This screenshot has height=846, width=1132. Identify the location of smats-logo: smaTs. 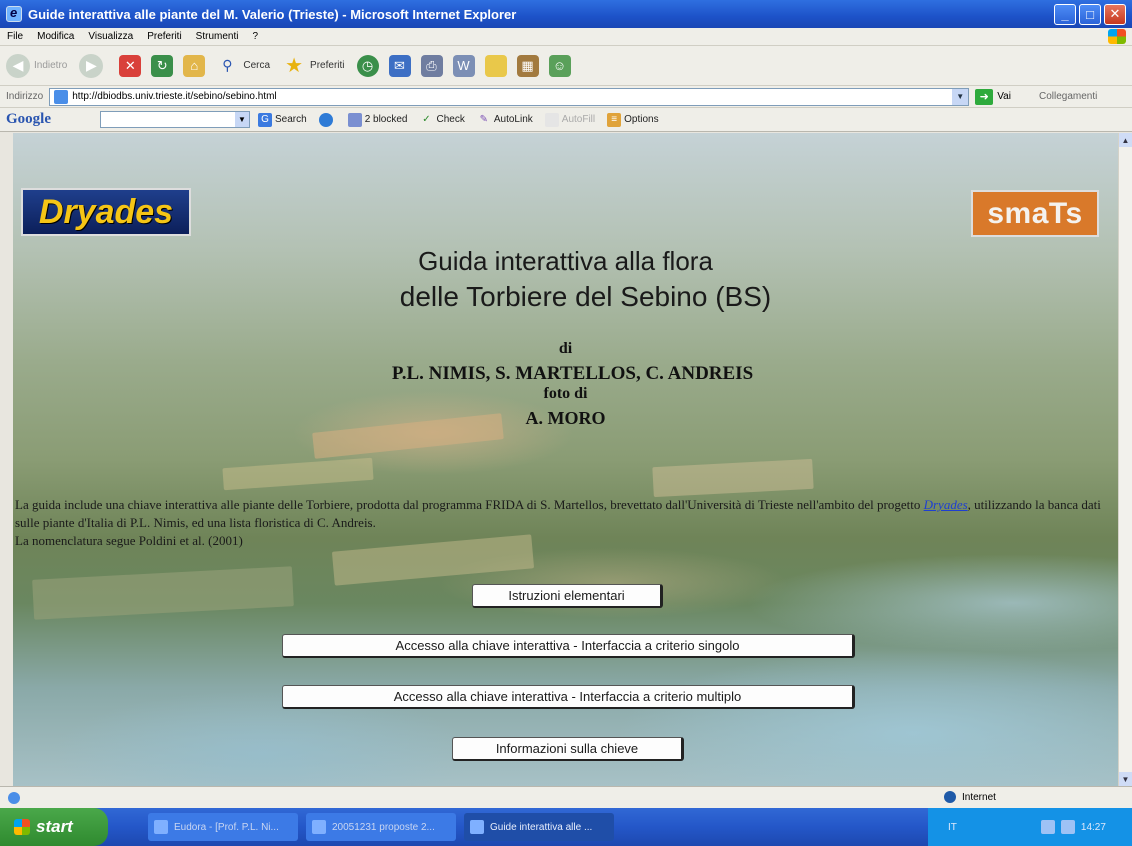
(1035, 213).